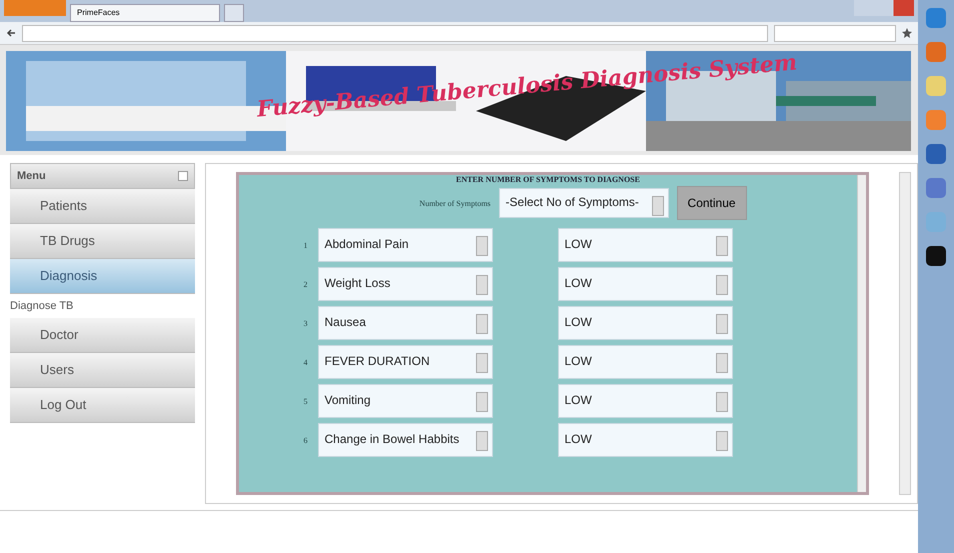 Image resolution: width=954 pixels, height=553 pixels. What do you see at coordinates (35, 8) in the screenshot?
I see `browser-menu-button` at bounding box center [35, 8].